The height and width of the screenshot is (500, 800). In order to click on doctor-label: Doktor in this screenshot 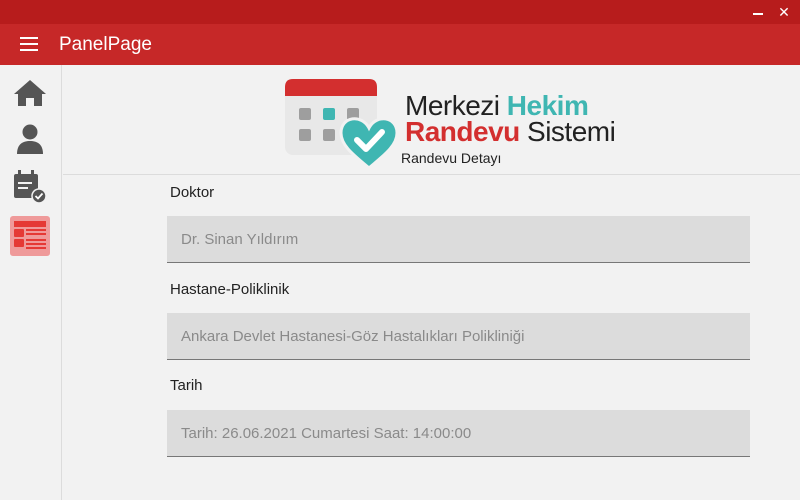, I will do `click(192, 192)`.